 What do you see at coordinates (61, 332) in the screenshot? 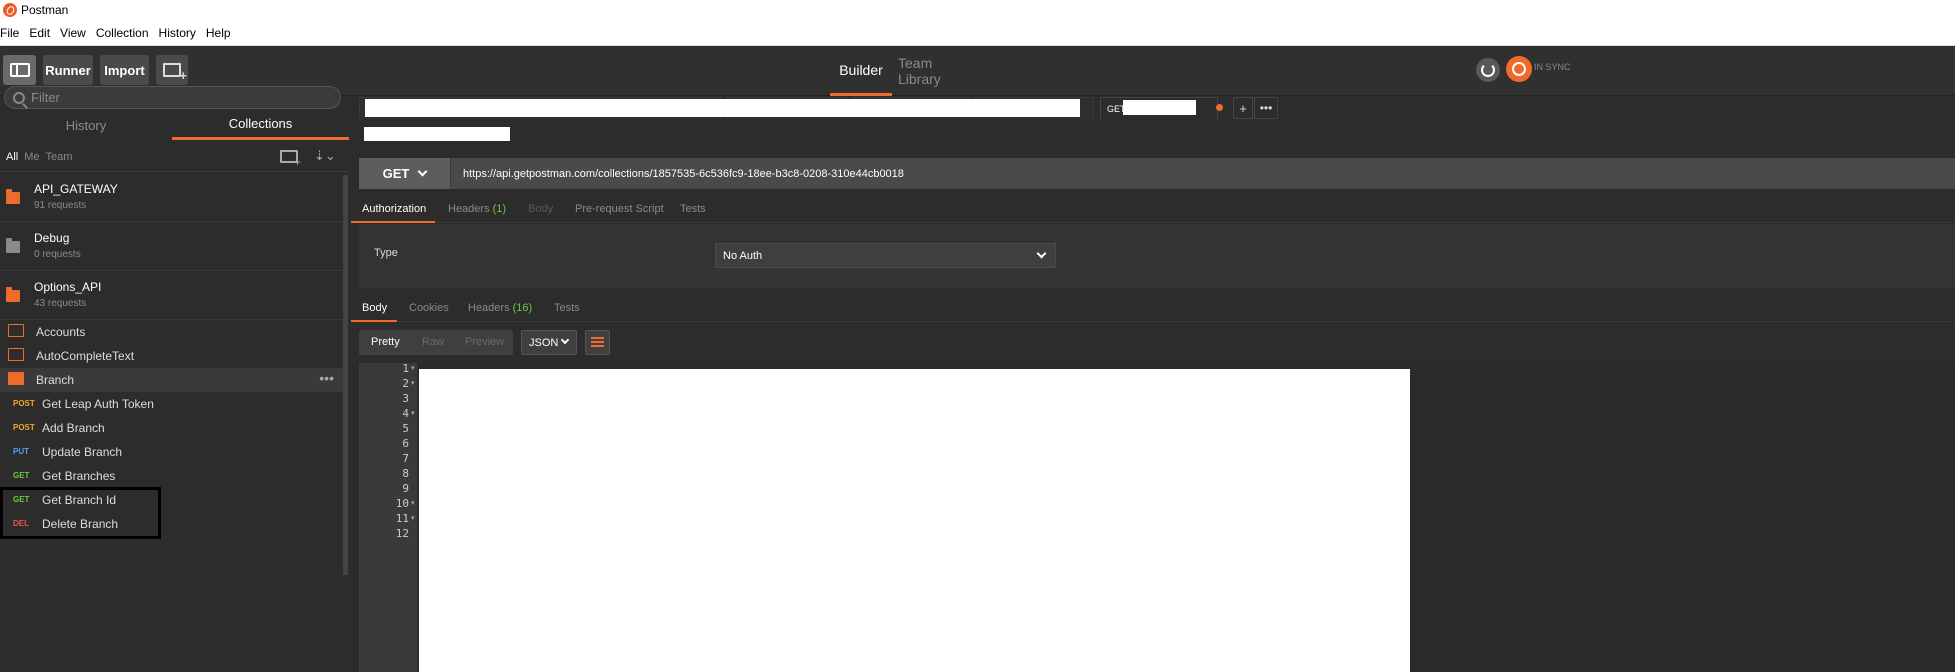
I see `folder-name: Accounts` at bounding box center [61, 332].